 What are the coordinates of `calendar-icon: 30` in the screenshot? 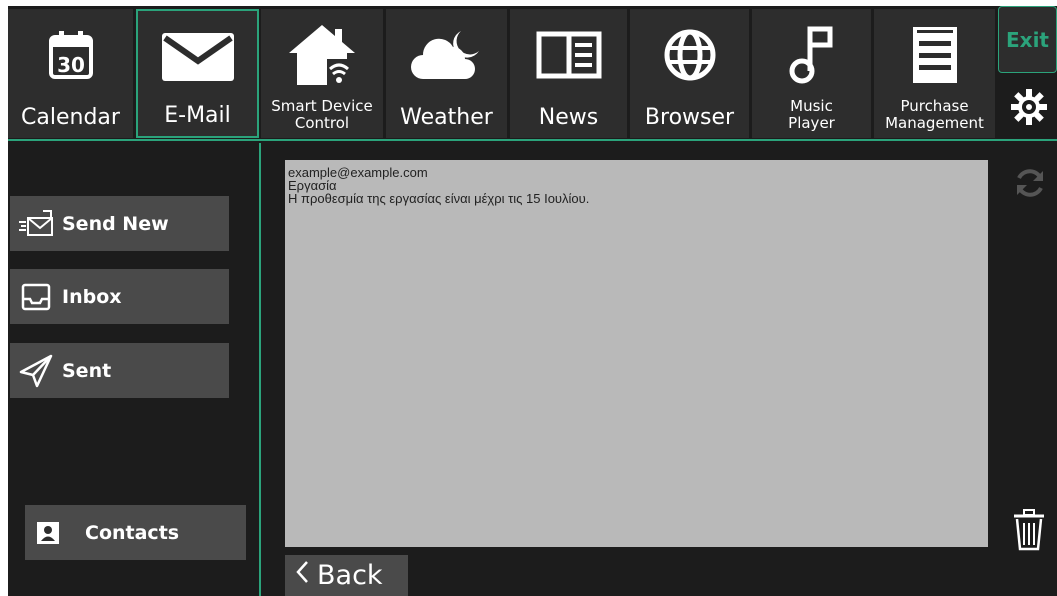 It's located at (70, 55).